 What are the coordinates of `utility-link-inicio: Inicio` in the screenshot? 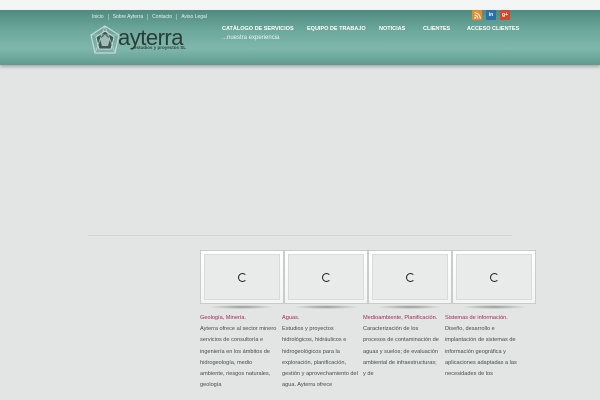 It's located at (98, 17).